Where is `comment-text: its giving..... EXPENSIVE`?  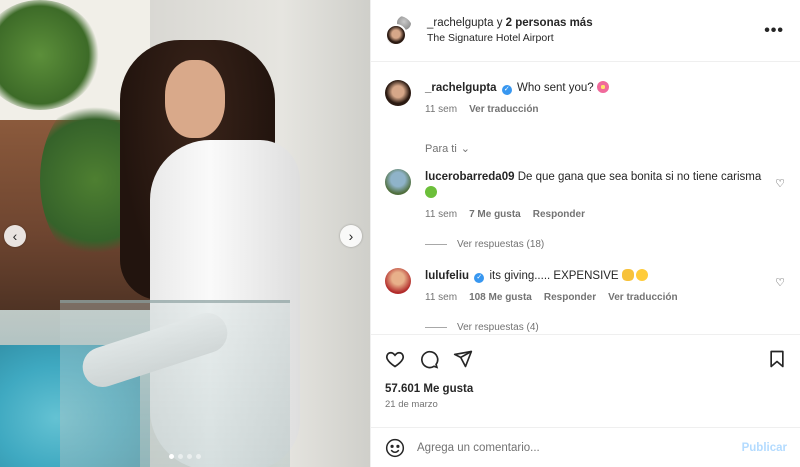
comment-text: its giving..... EXPENSIVE is located at coordinates (554, 276).